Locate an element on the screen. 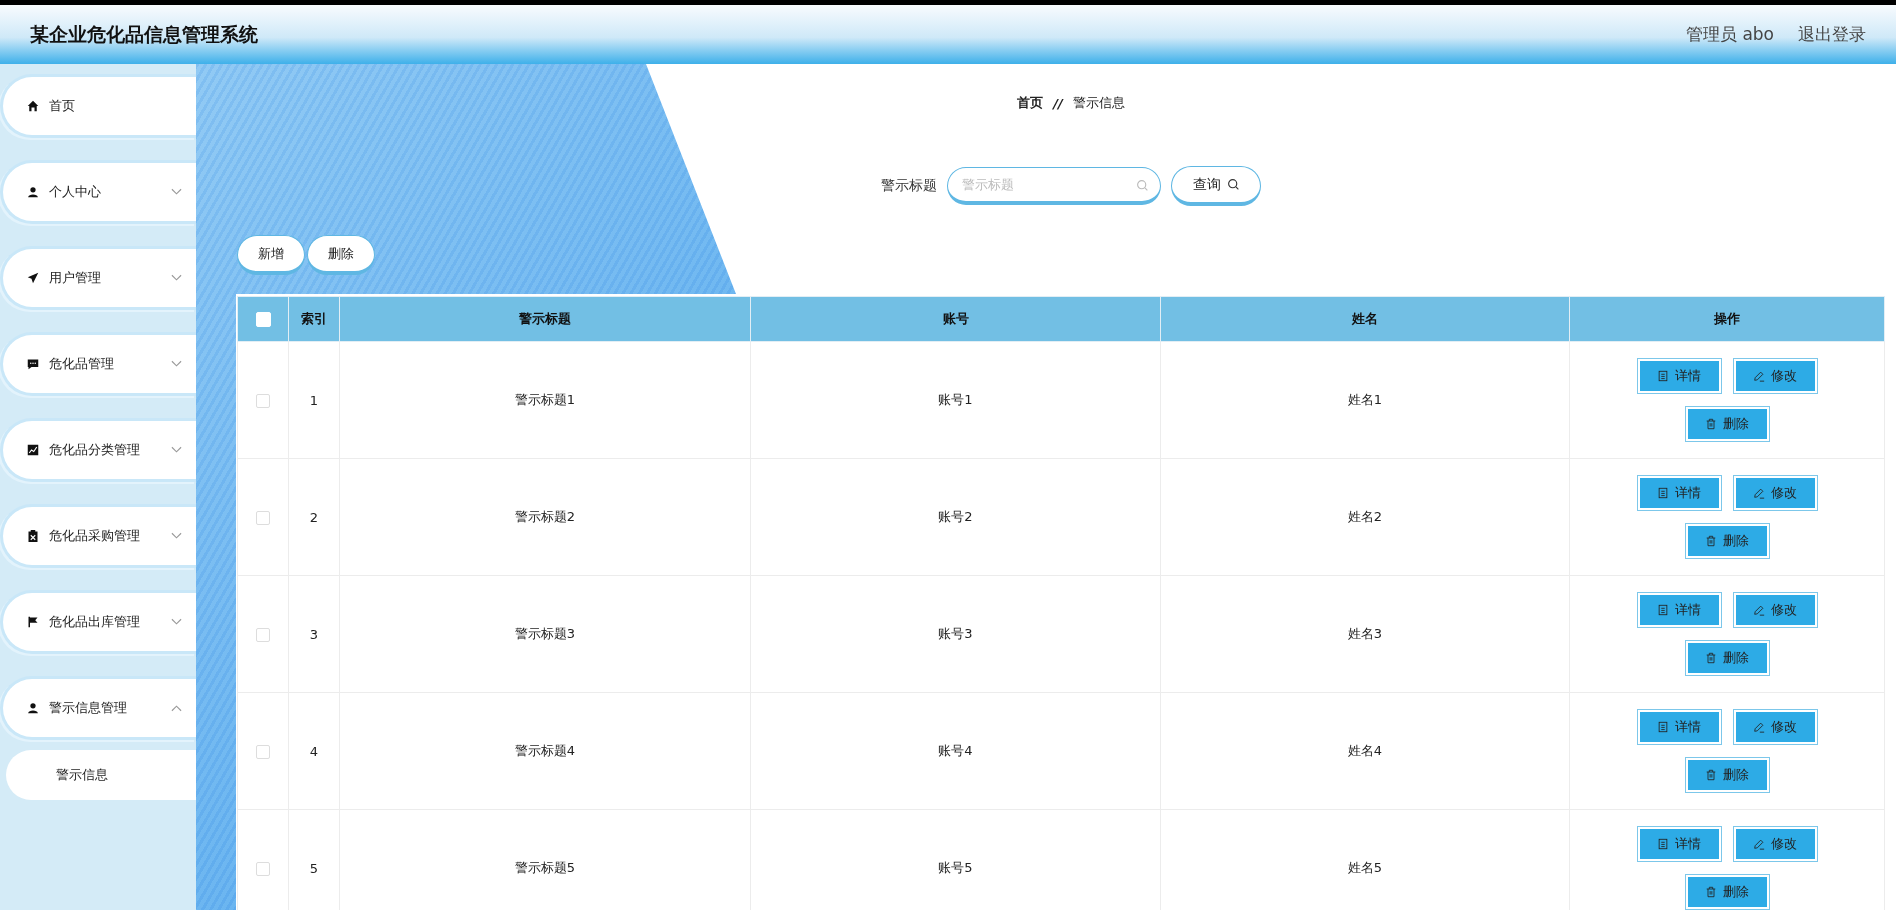 The image size is (1896, 910). table-cell: 警示标题3 is located at coordinates (545, 634).